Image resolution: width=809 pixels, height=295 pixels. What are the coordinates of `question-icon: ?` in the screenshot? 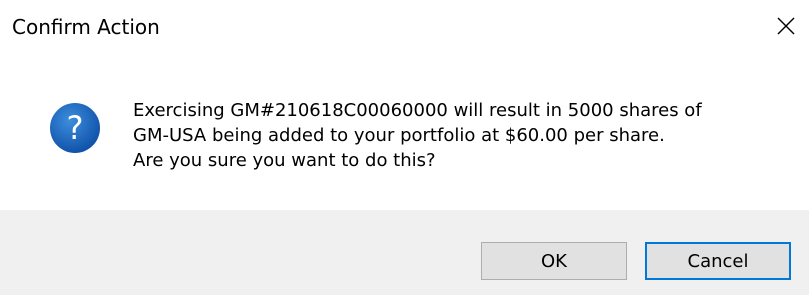 It's located at (75, 128).